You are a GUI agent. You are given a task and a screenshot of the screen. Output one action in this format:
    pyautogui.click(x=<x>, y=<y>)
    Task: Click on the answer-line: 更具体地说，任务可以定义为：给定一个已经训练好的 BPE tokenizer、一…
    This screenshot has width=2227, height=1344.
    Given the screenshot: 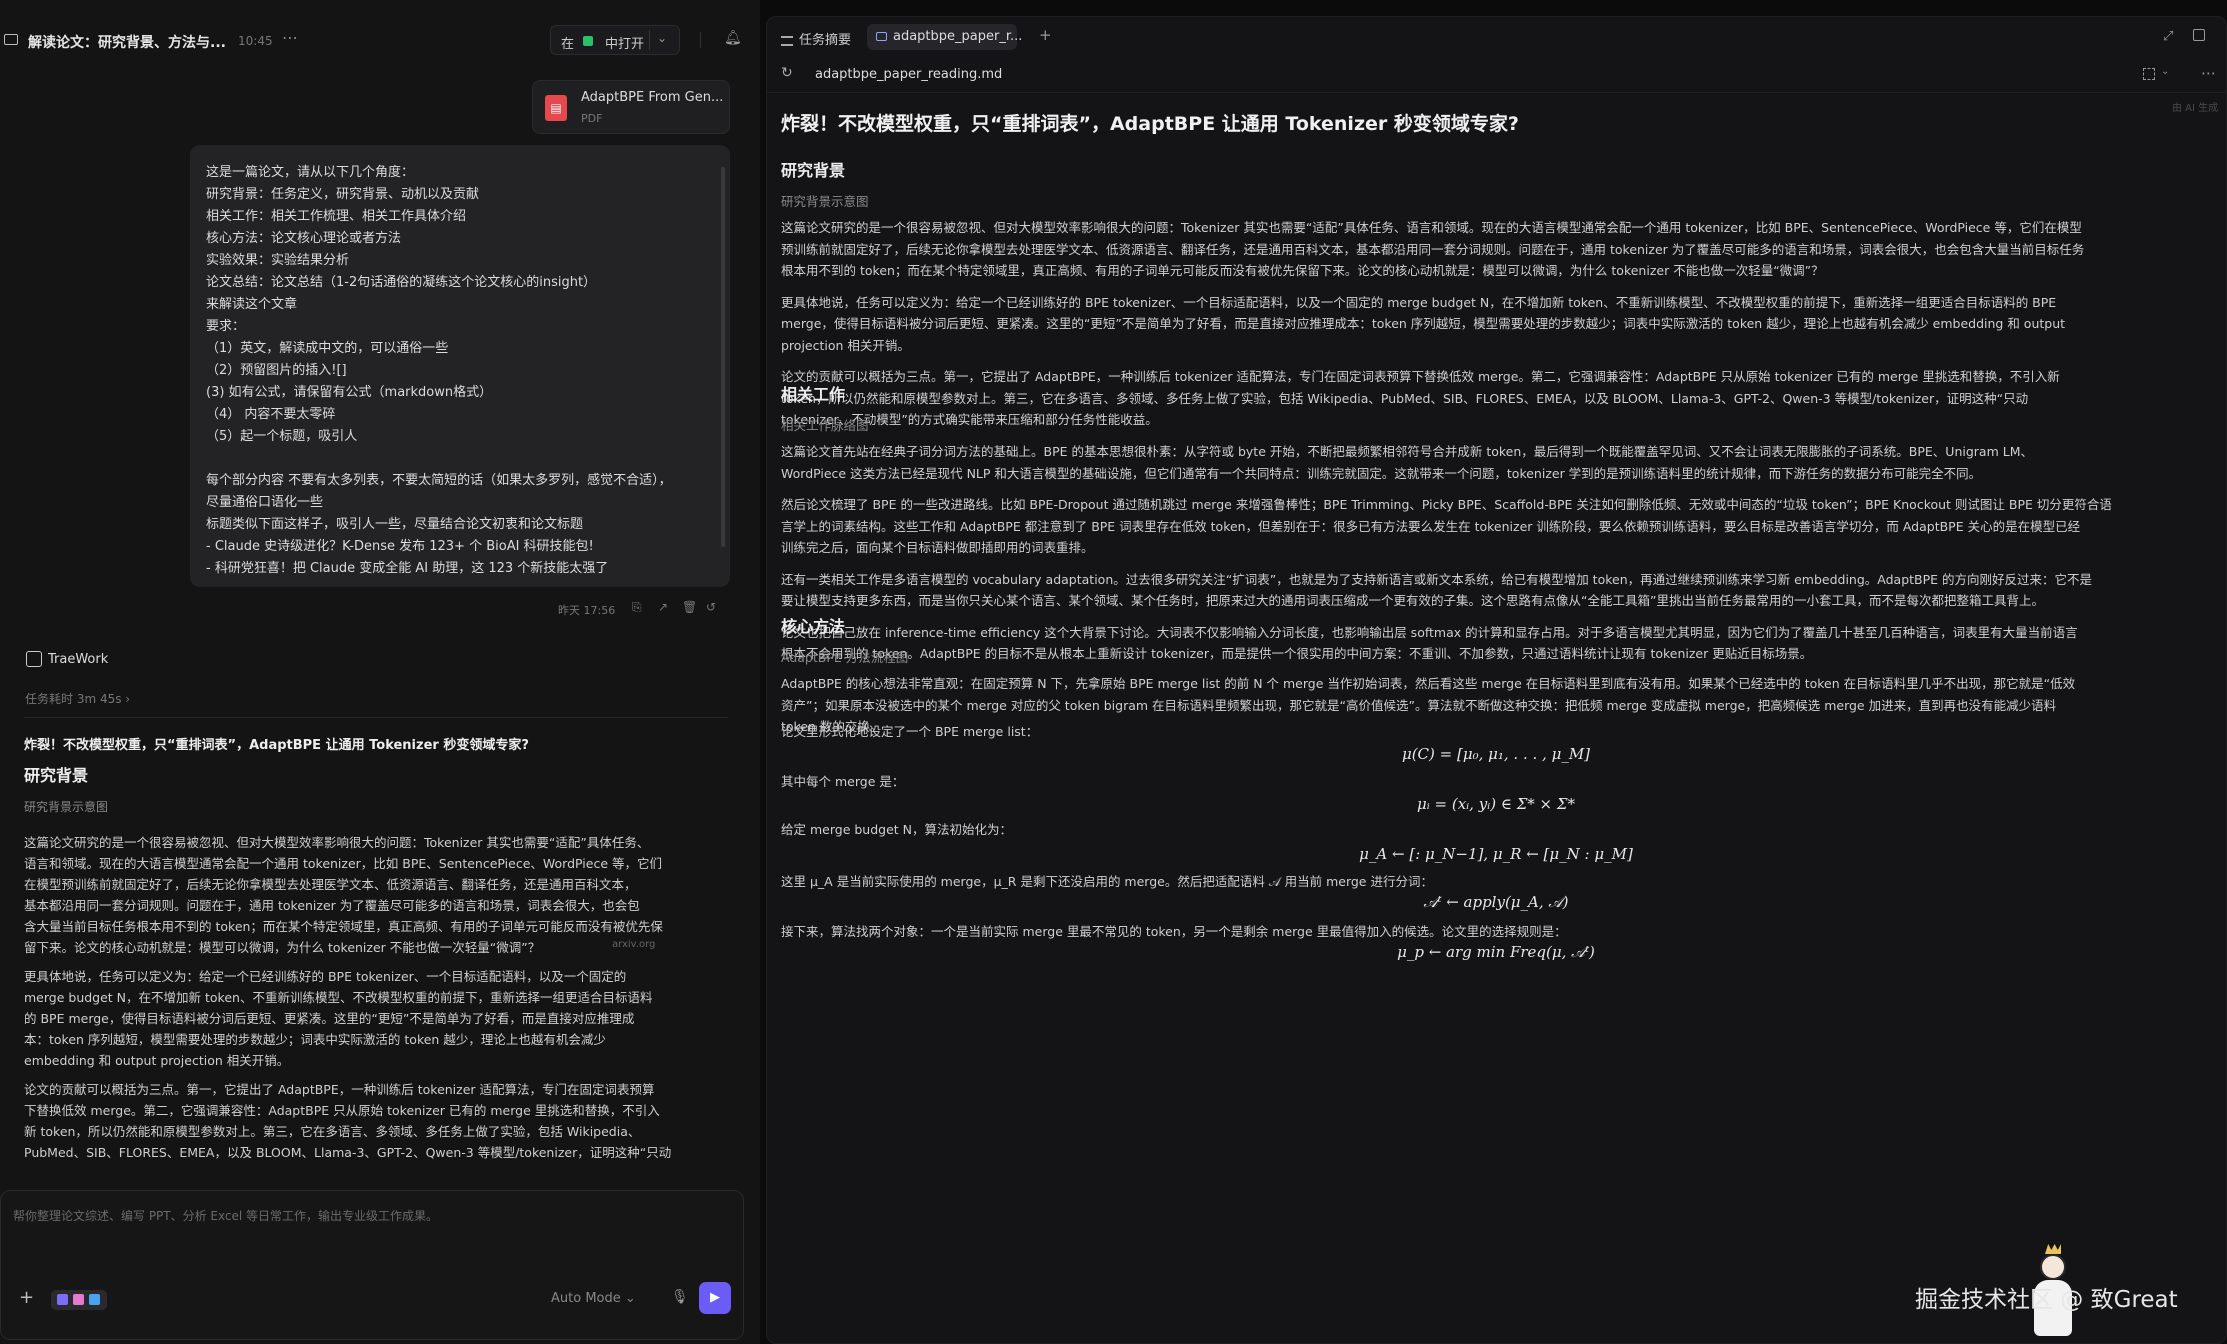 What is the action you would take?
    pyautogui.click(x=325, y=976)
    